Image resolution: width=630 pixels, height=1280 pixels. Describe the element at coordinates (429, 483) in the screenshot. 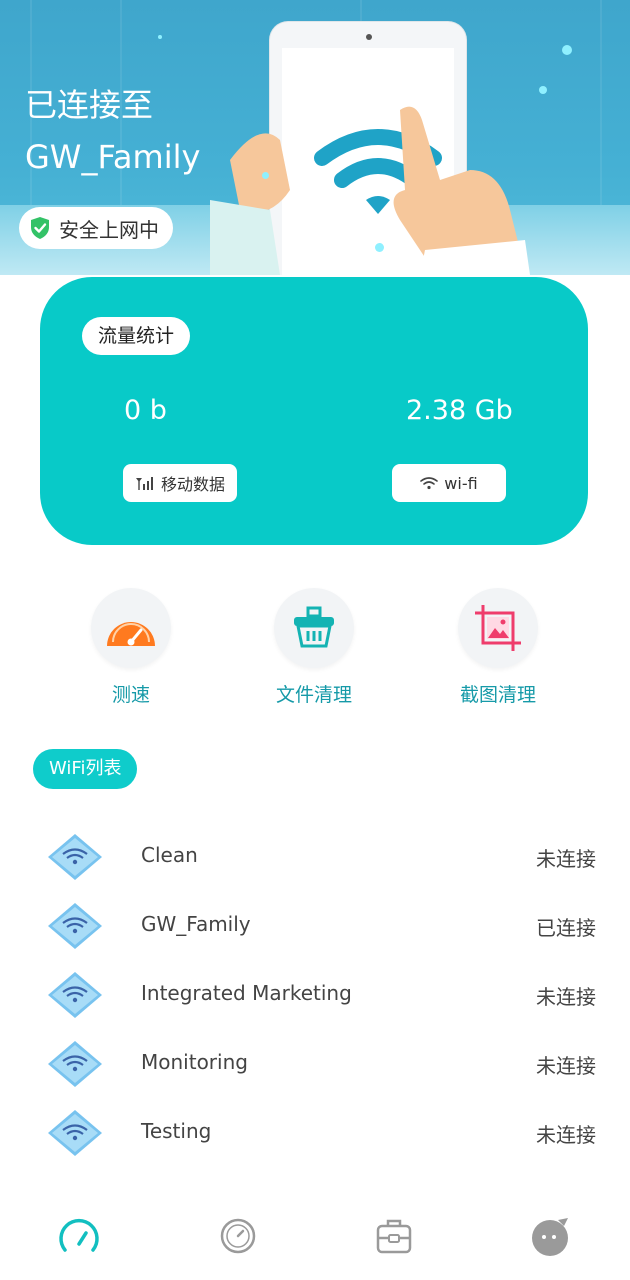

I see `wifi-icon` at that location.